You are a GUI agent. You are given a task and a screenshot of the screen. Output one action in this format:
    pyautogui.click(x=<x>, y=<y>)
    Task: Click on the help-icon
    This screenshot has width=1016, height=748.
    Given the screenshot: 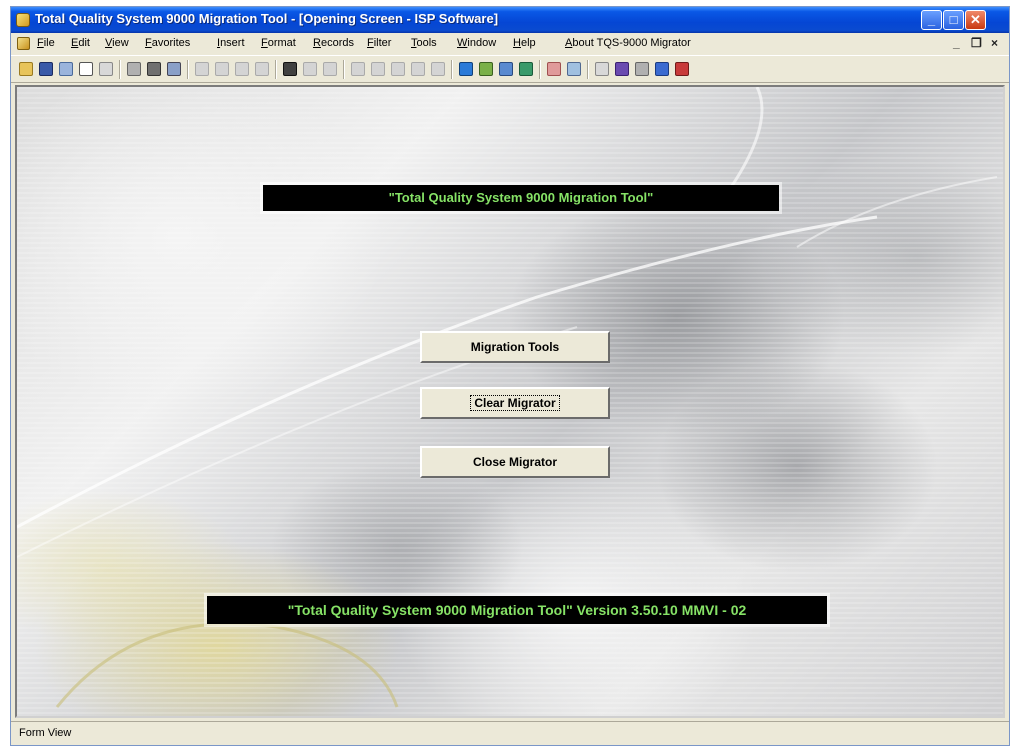 What is the action you would take?
    pyautogui.click(x=662, y=69)
    